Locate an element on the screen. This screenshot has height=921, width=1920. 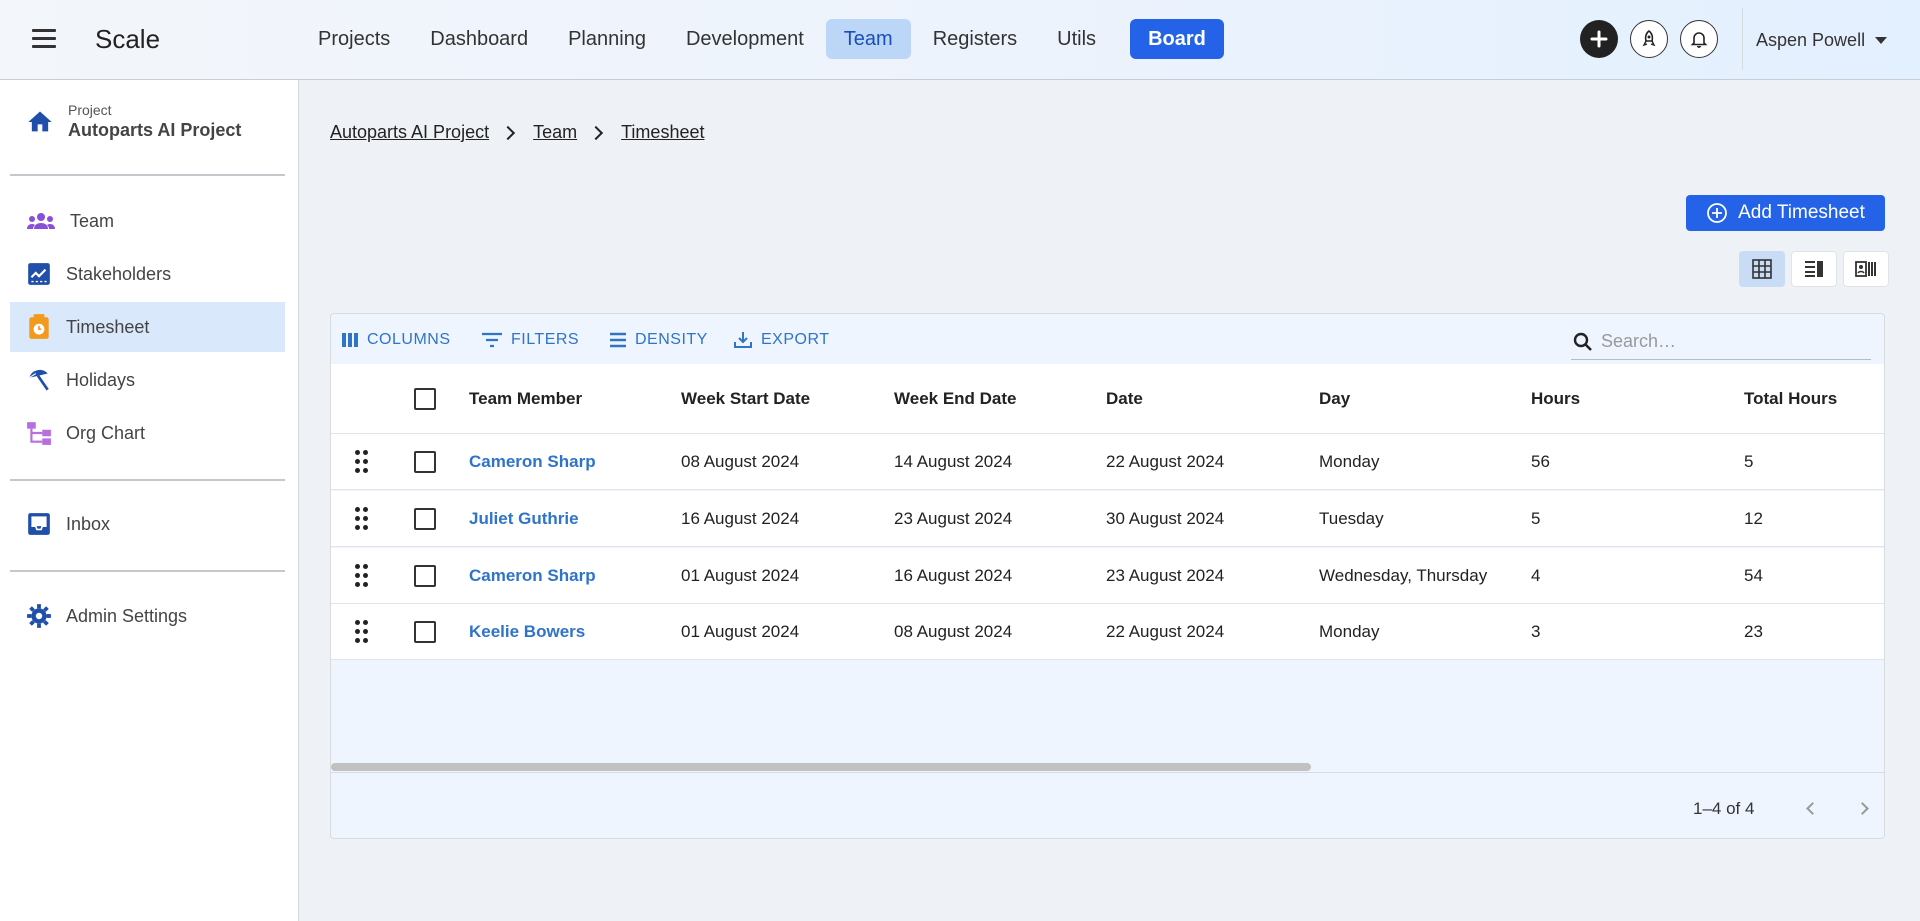
user-menu: Aspen Powell is located at coordinates (1822, 40).